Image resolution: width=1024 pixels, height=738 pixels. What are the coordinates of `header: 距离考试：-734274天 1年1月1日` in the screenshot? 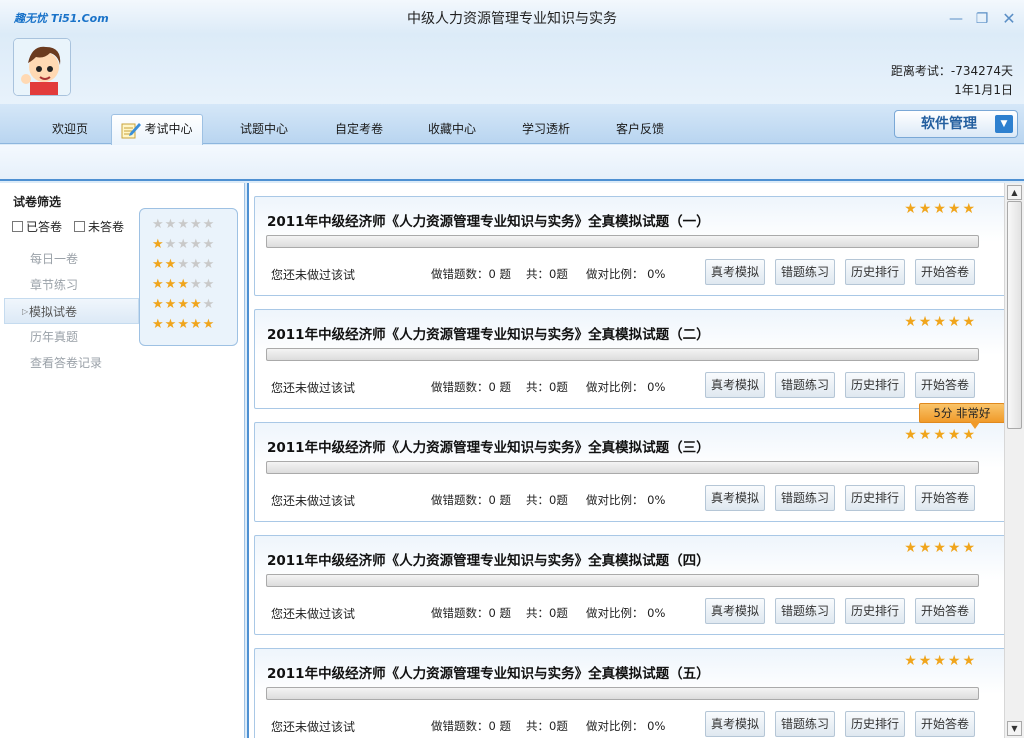 It's located at (512, 69).